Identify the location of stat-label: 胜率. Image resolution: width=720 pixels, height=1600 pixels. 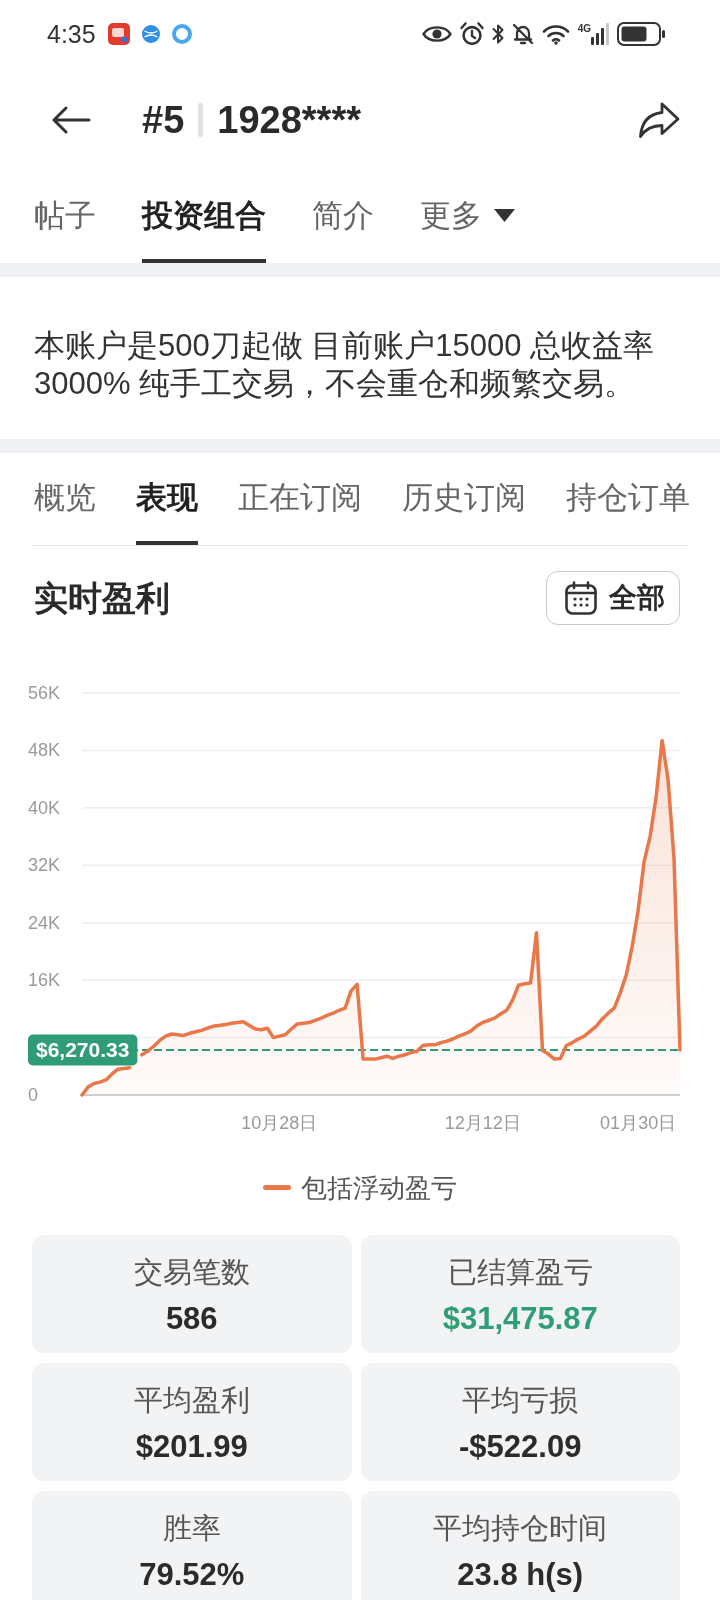
(191, 1528).